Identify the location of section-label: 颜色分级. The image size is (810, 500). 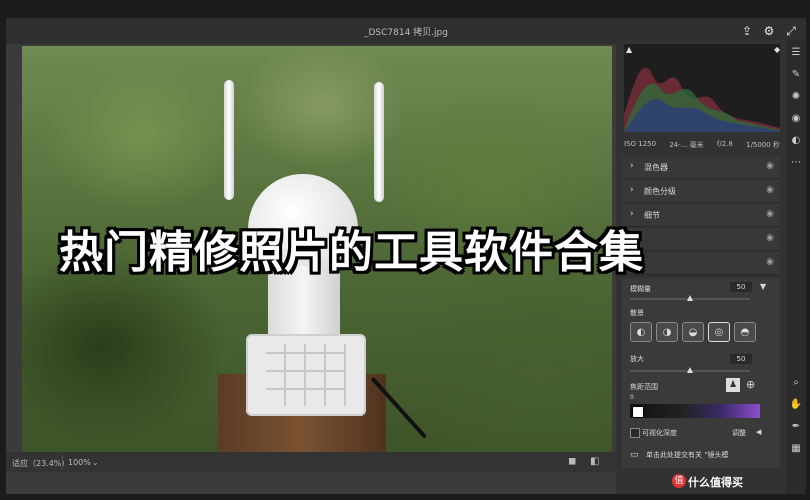
(660, 191).